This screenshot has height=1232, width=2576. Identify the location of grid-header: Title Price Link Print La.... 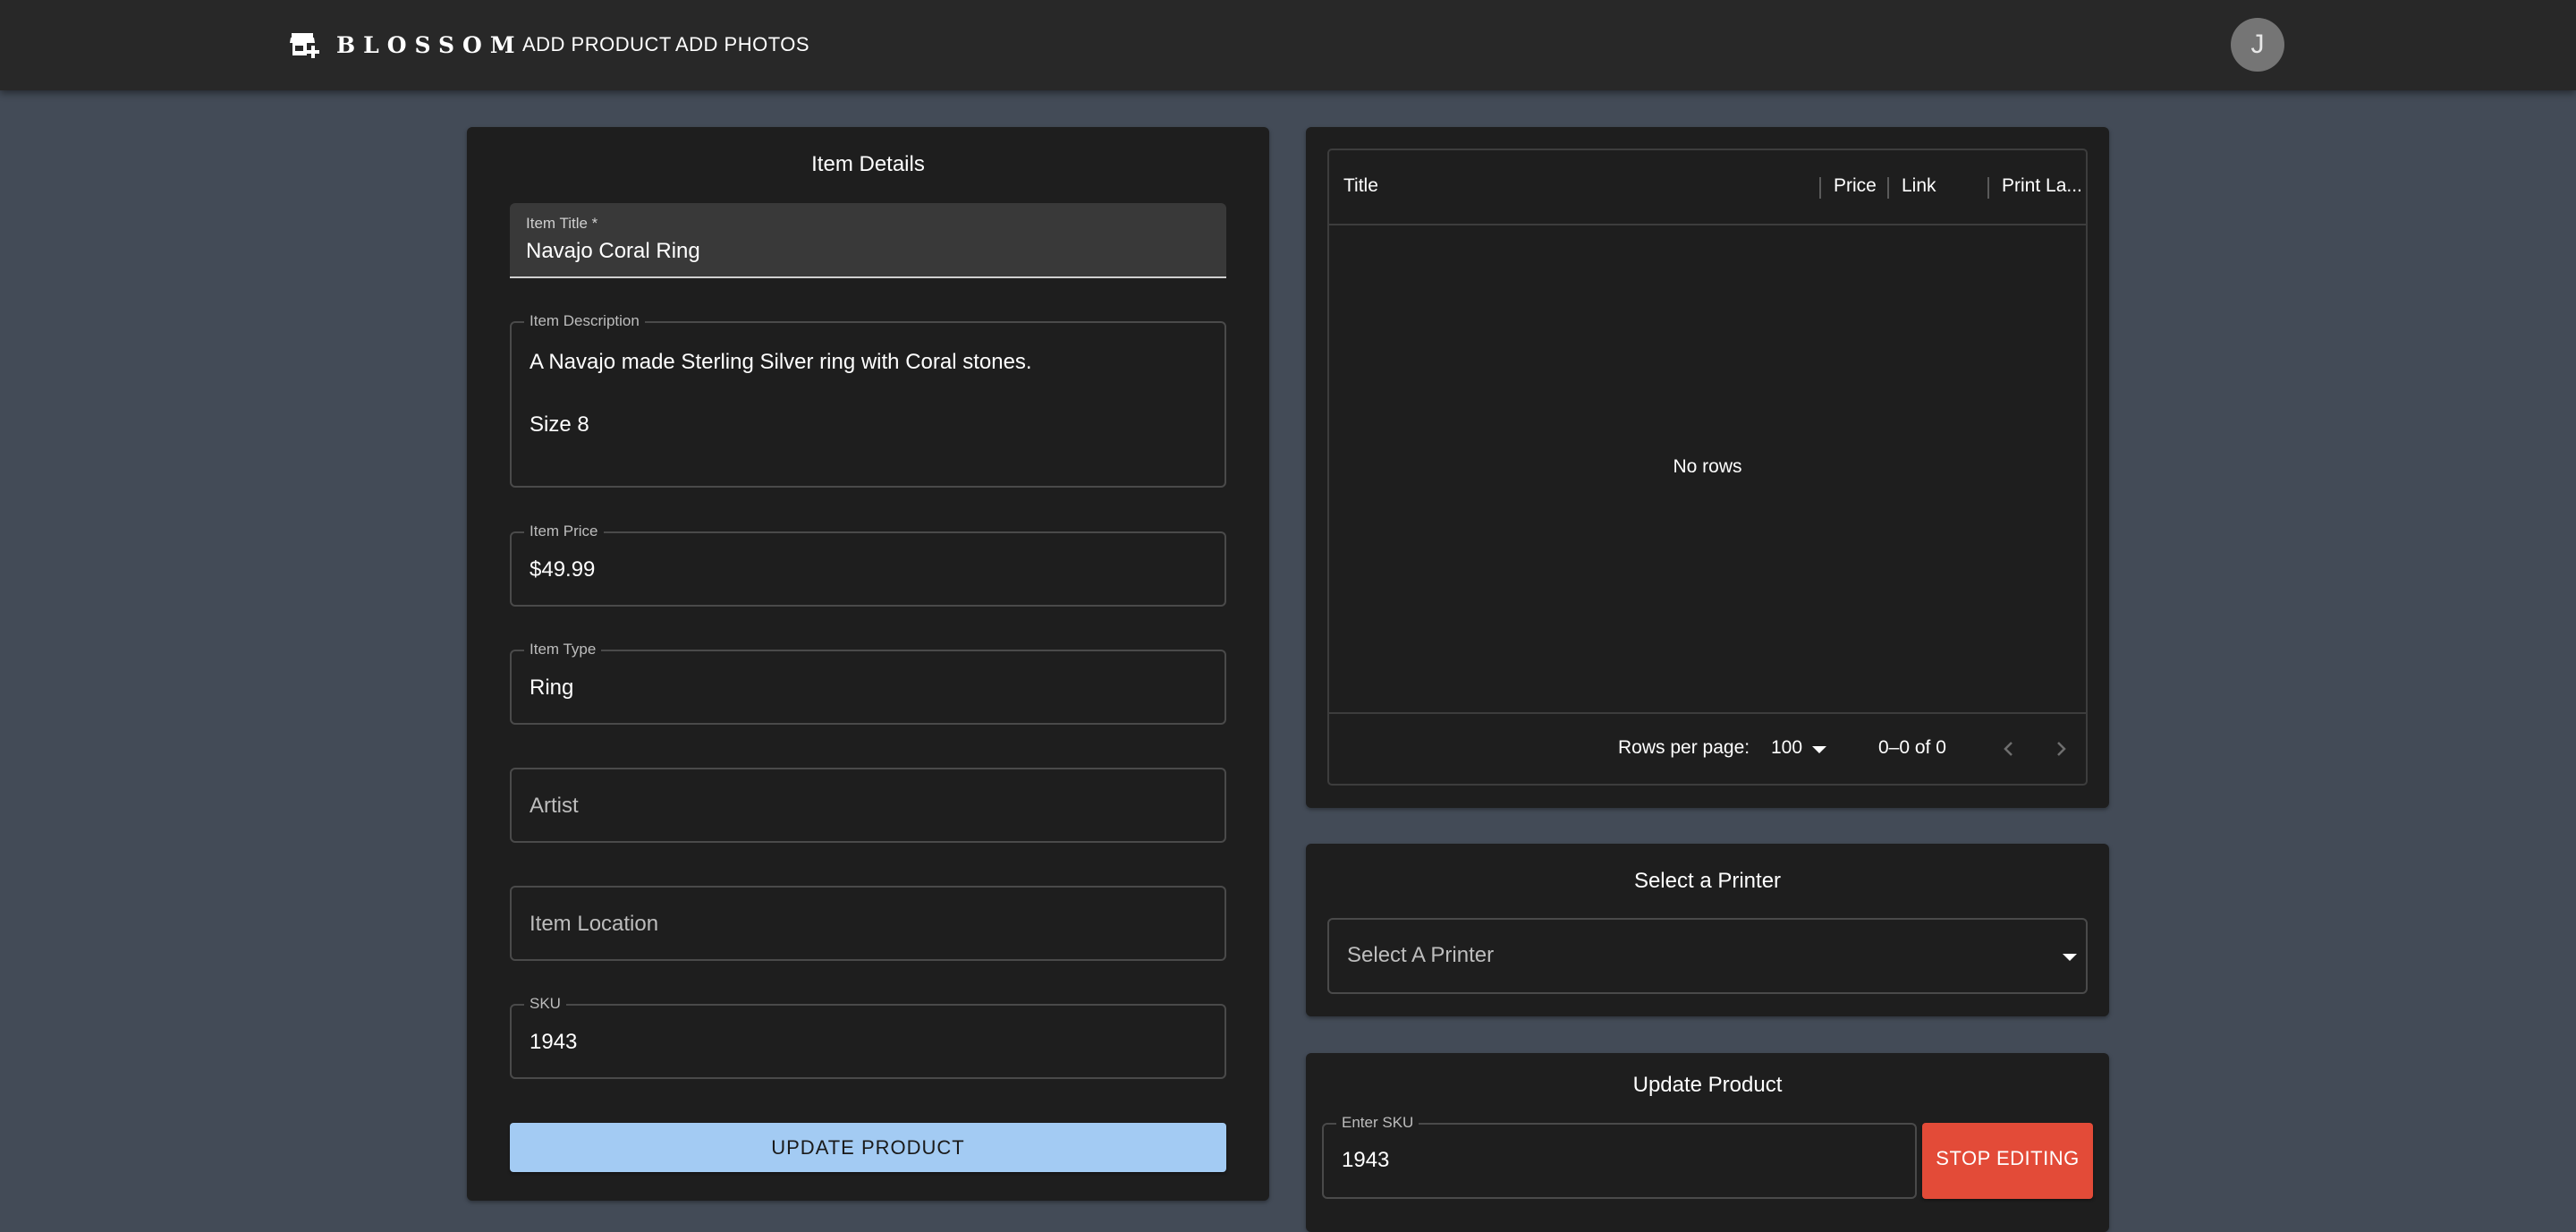
(1707, 187).